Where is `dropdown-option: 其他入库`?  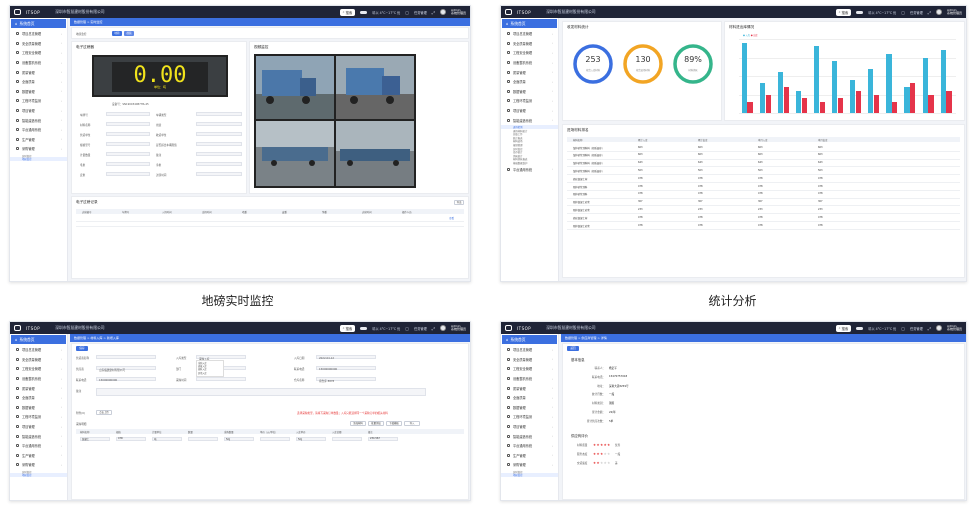
dropdown-option: 其他入库 is located at coordinates (210, 373).